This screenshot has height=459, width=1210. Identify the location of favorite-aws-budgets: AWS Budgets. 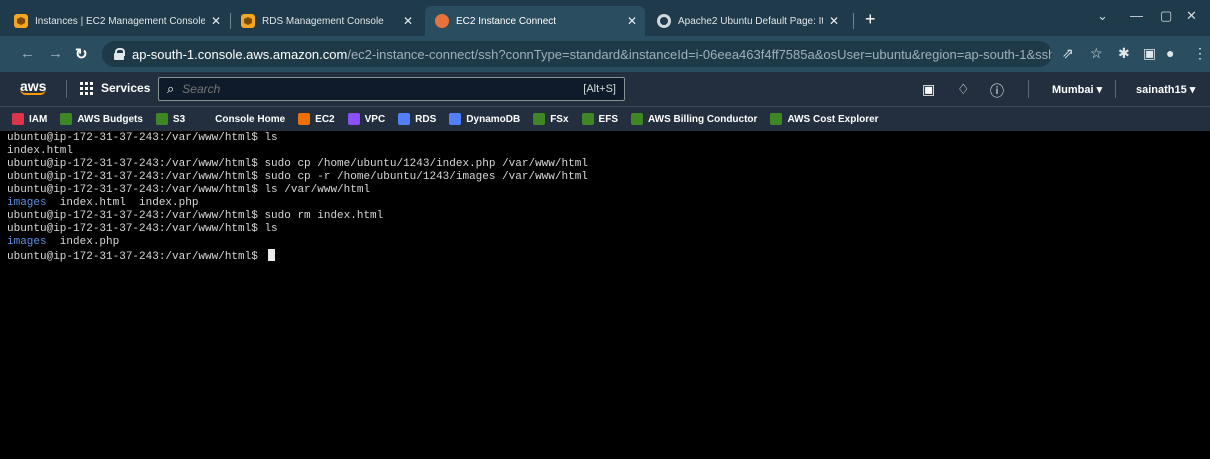
(101, 119).